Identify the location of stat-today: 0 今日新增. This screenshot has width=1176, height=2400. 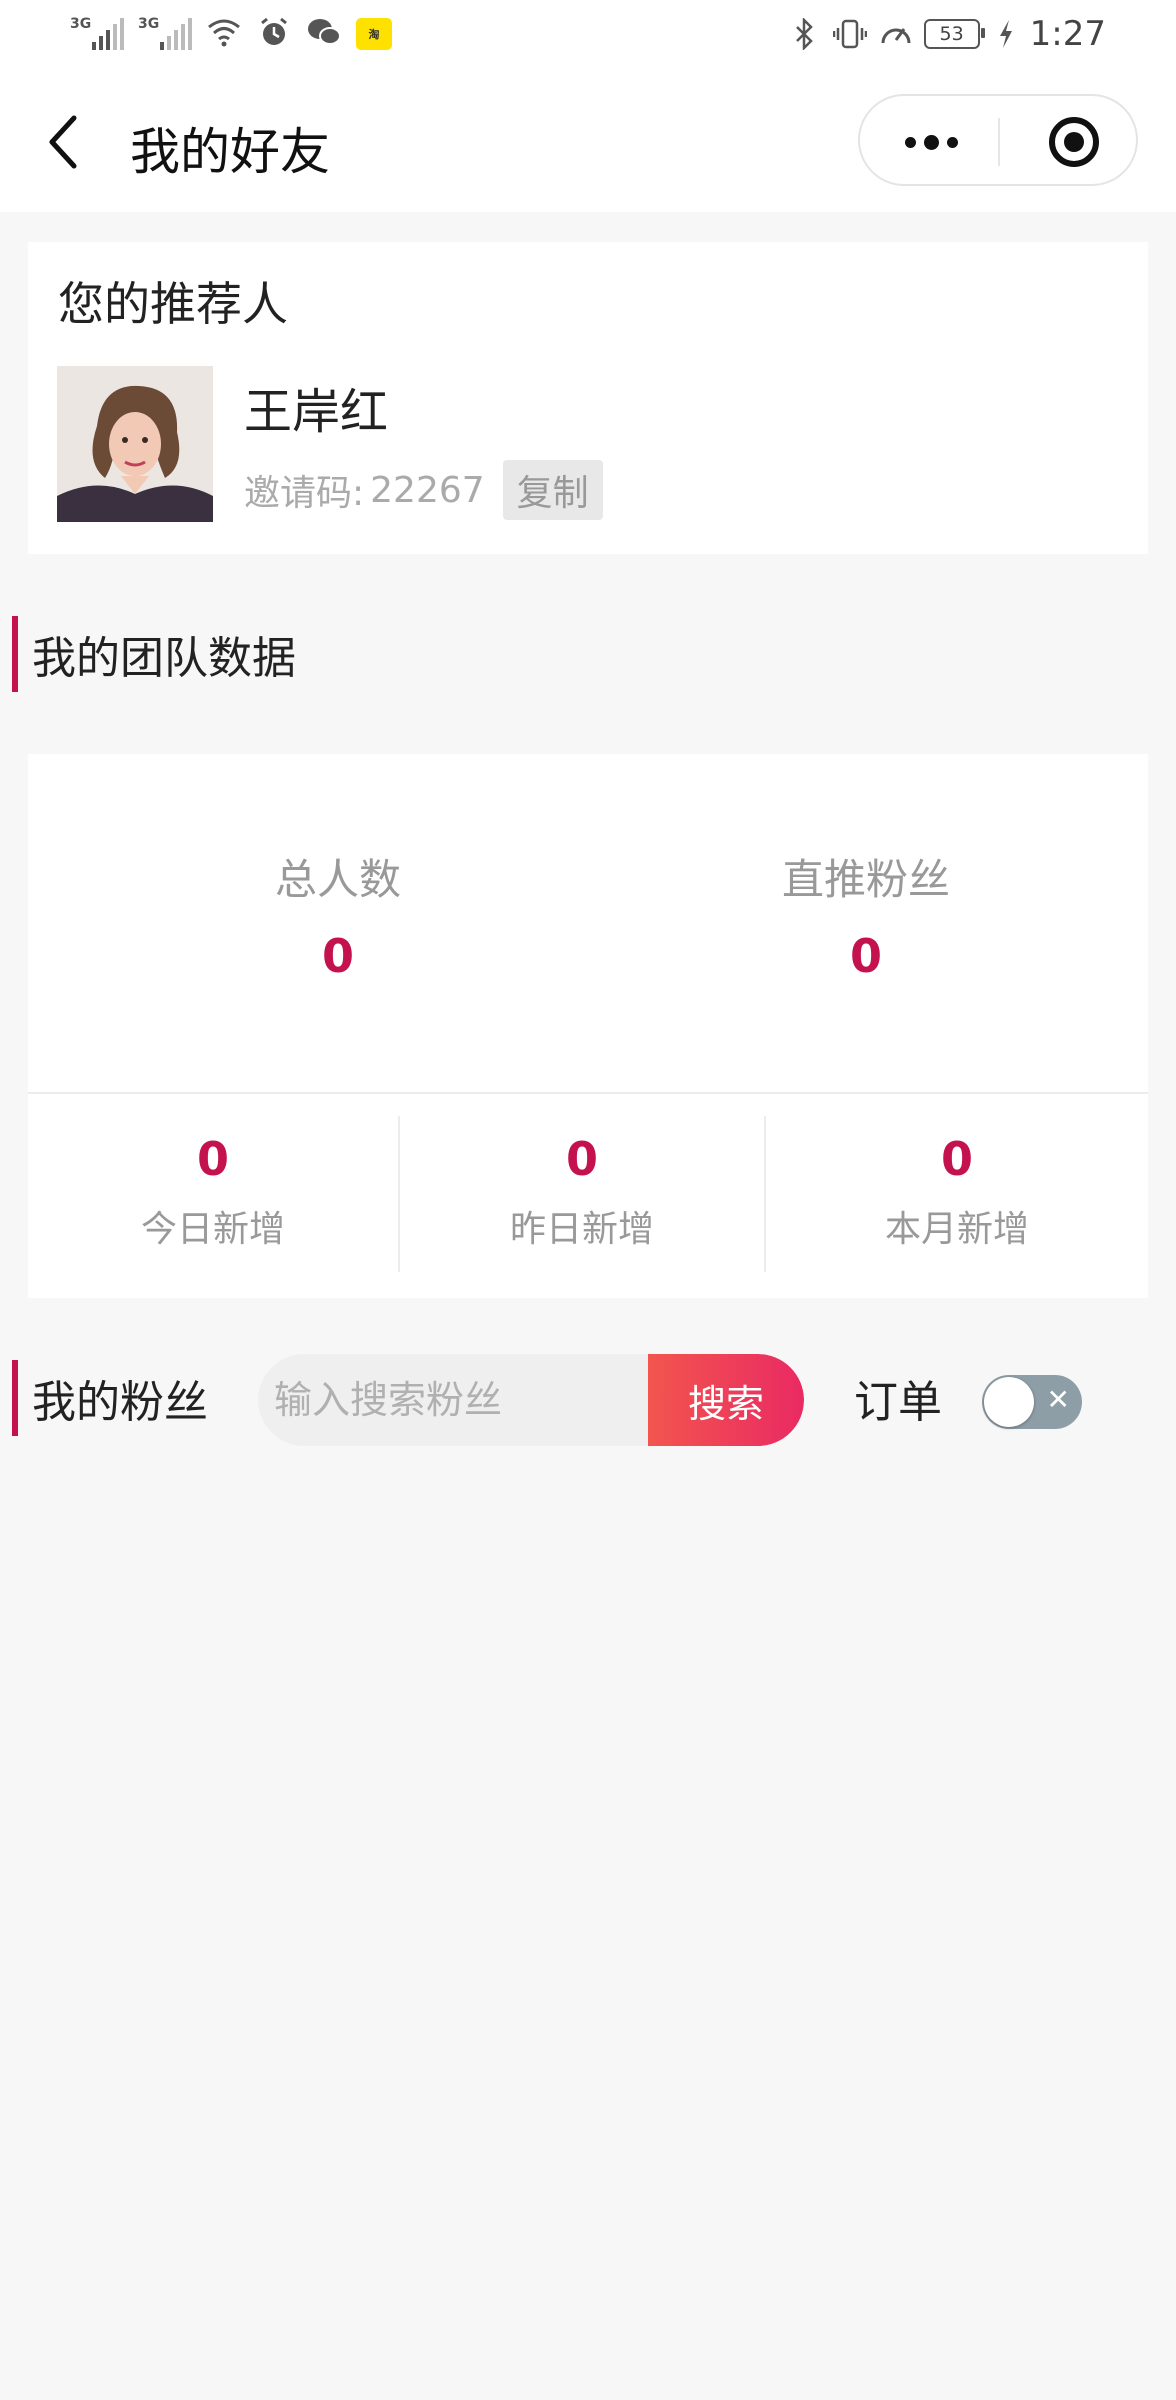
(213, 1192).